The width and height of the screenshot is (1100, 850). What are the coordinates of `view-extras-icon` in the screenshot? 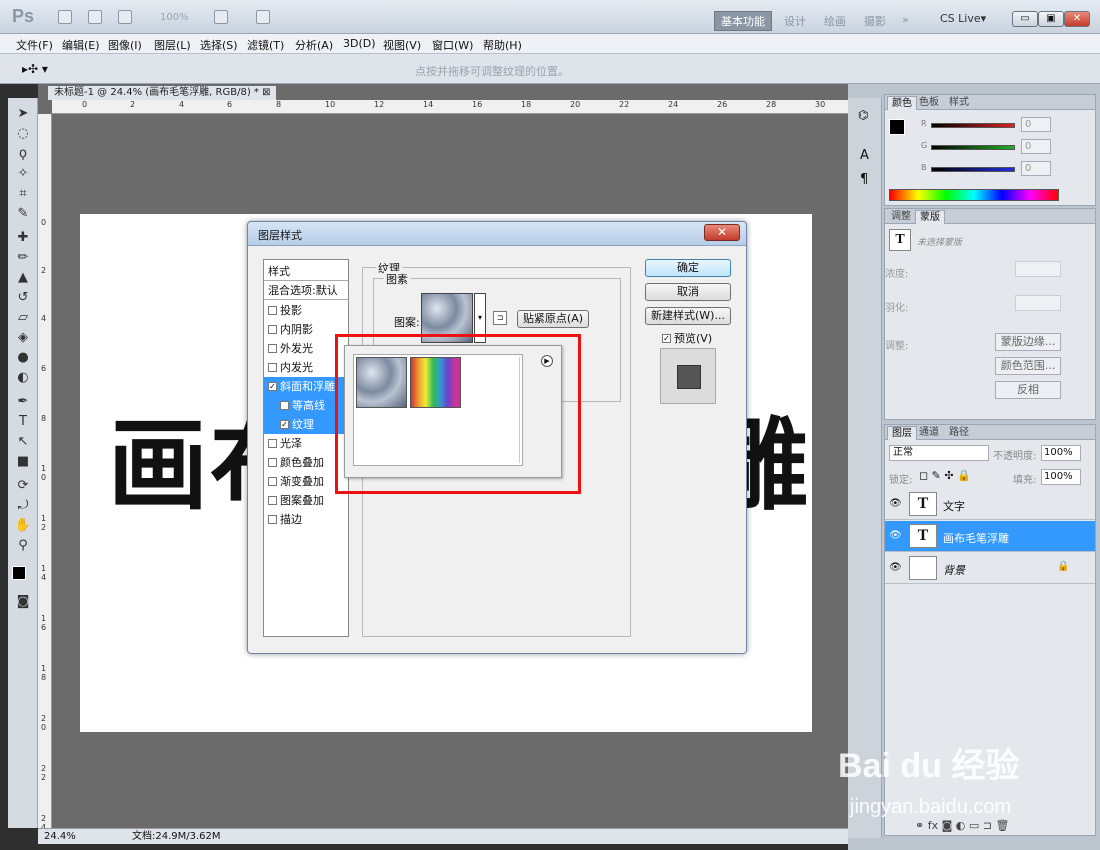 It's located at (125, 17).